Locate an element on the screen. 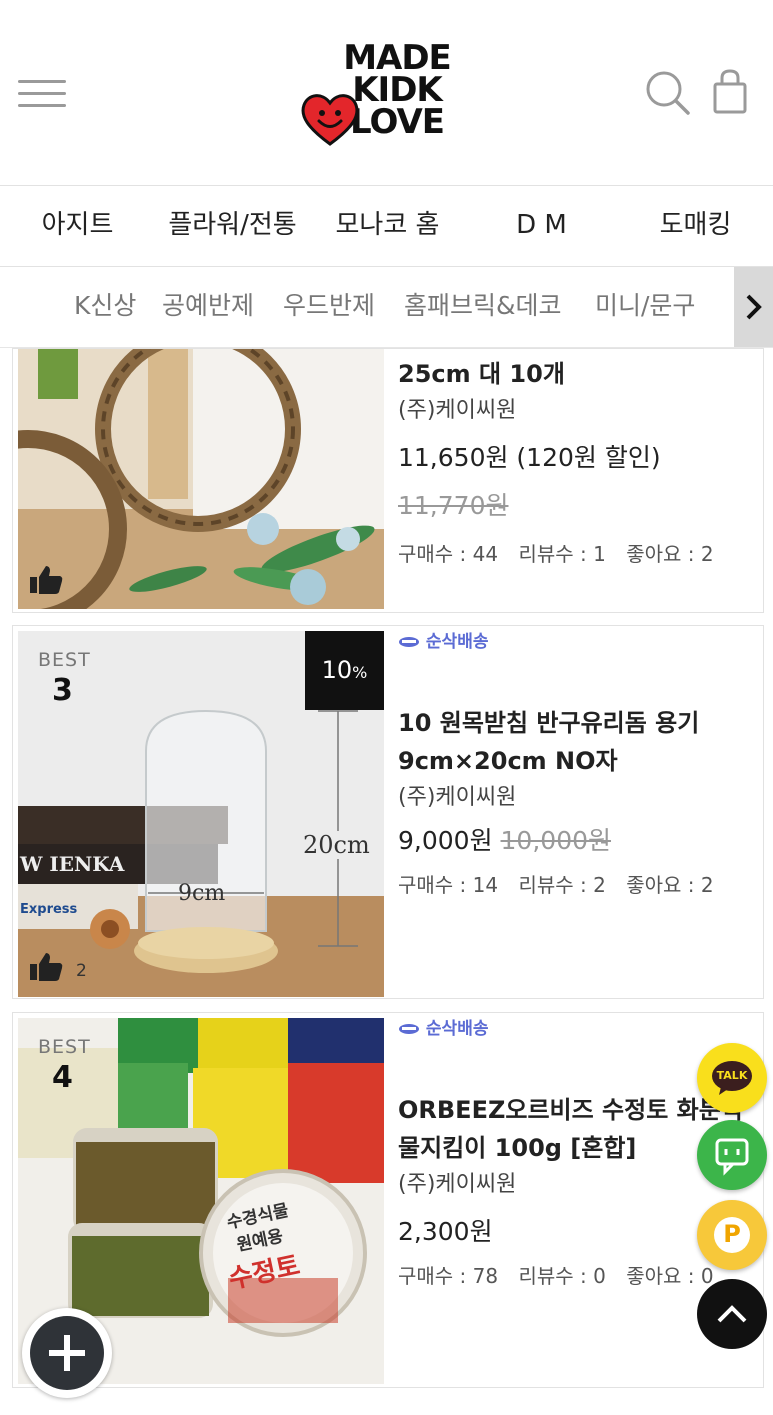 The width and height of the screenshot is (773, 1415). product-image-wreath is located at coordinates (201, 479).